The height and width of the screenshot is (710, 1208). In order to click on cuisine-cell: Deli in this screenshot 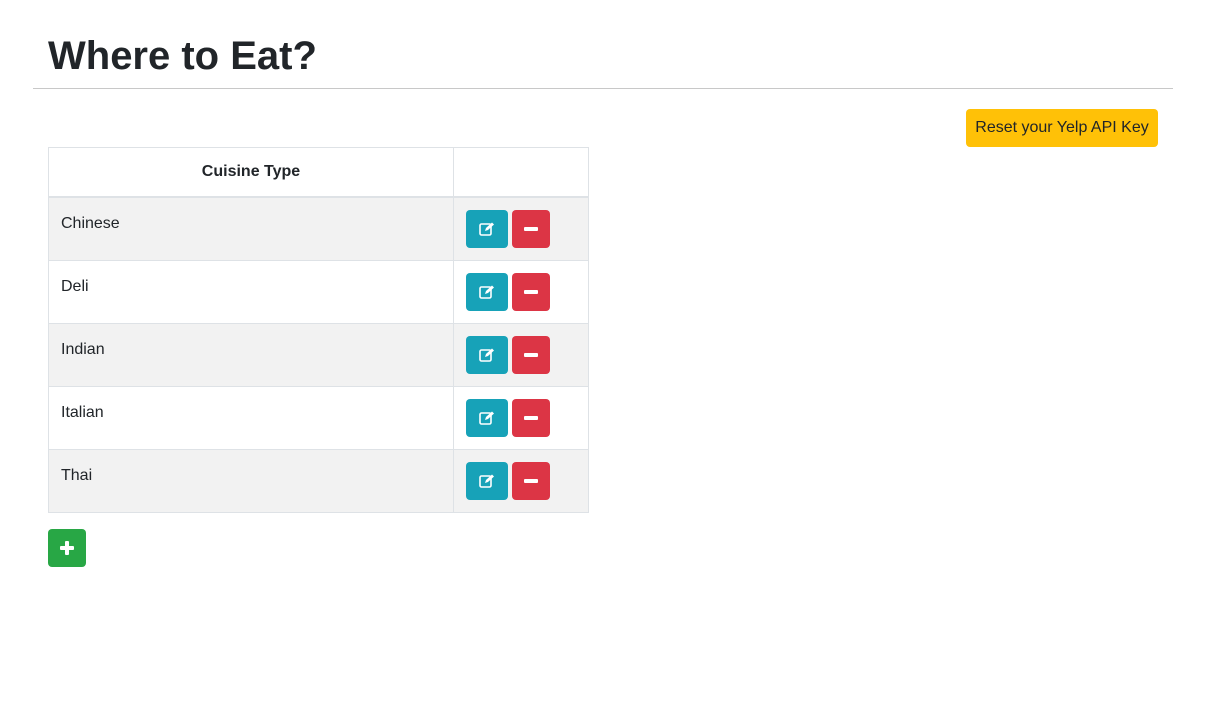, I will do `click(251, 292)`.